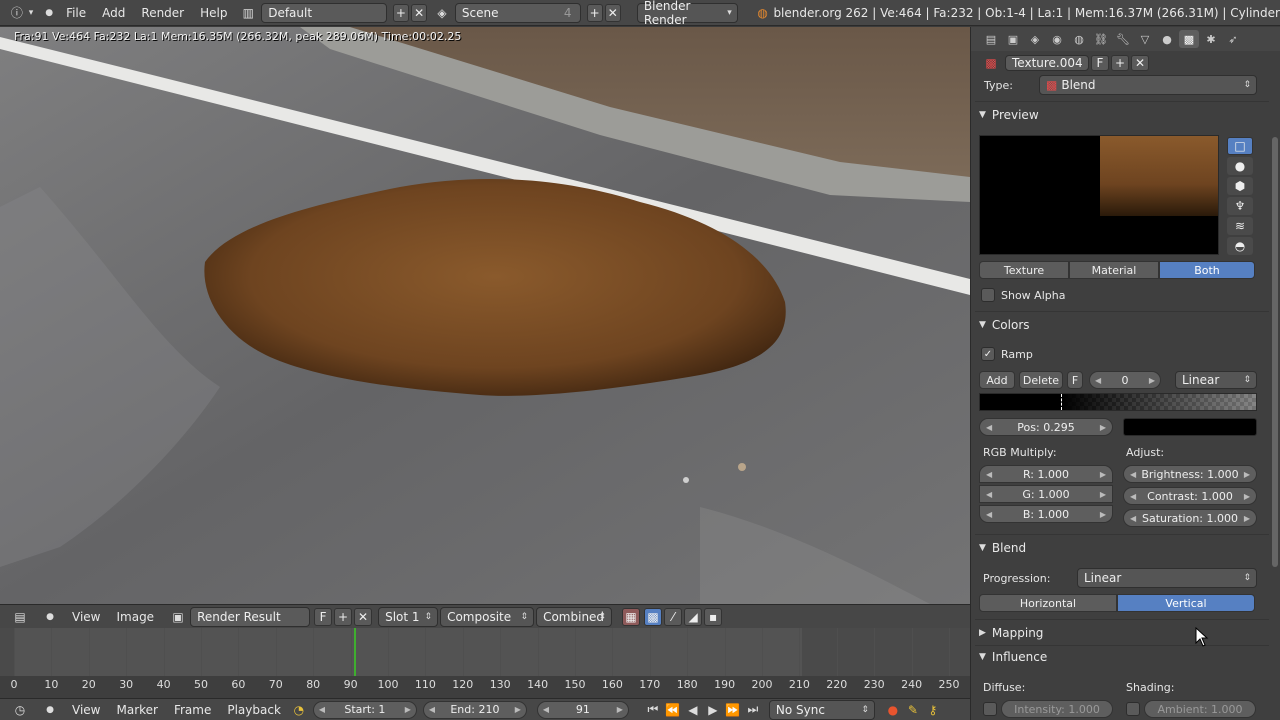 The width and height of the screenshot is (1280, 720). Describe the element at coordinates (248, 13) in the screenshot. I see `screen-layout-icon: ▥` at that location.